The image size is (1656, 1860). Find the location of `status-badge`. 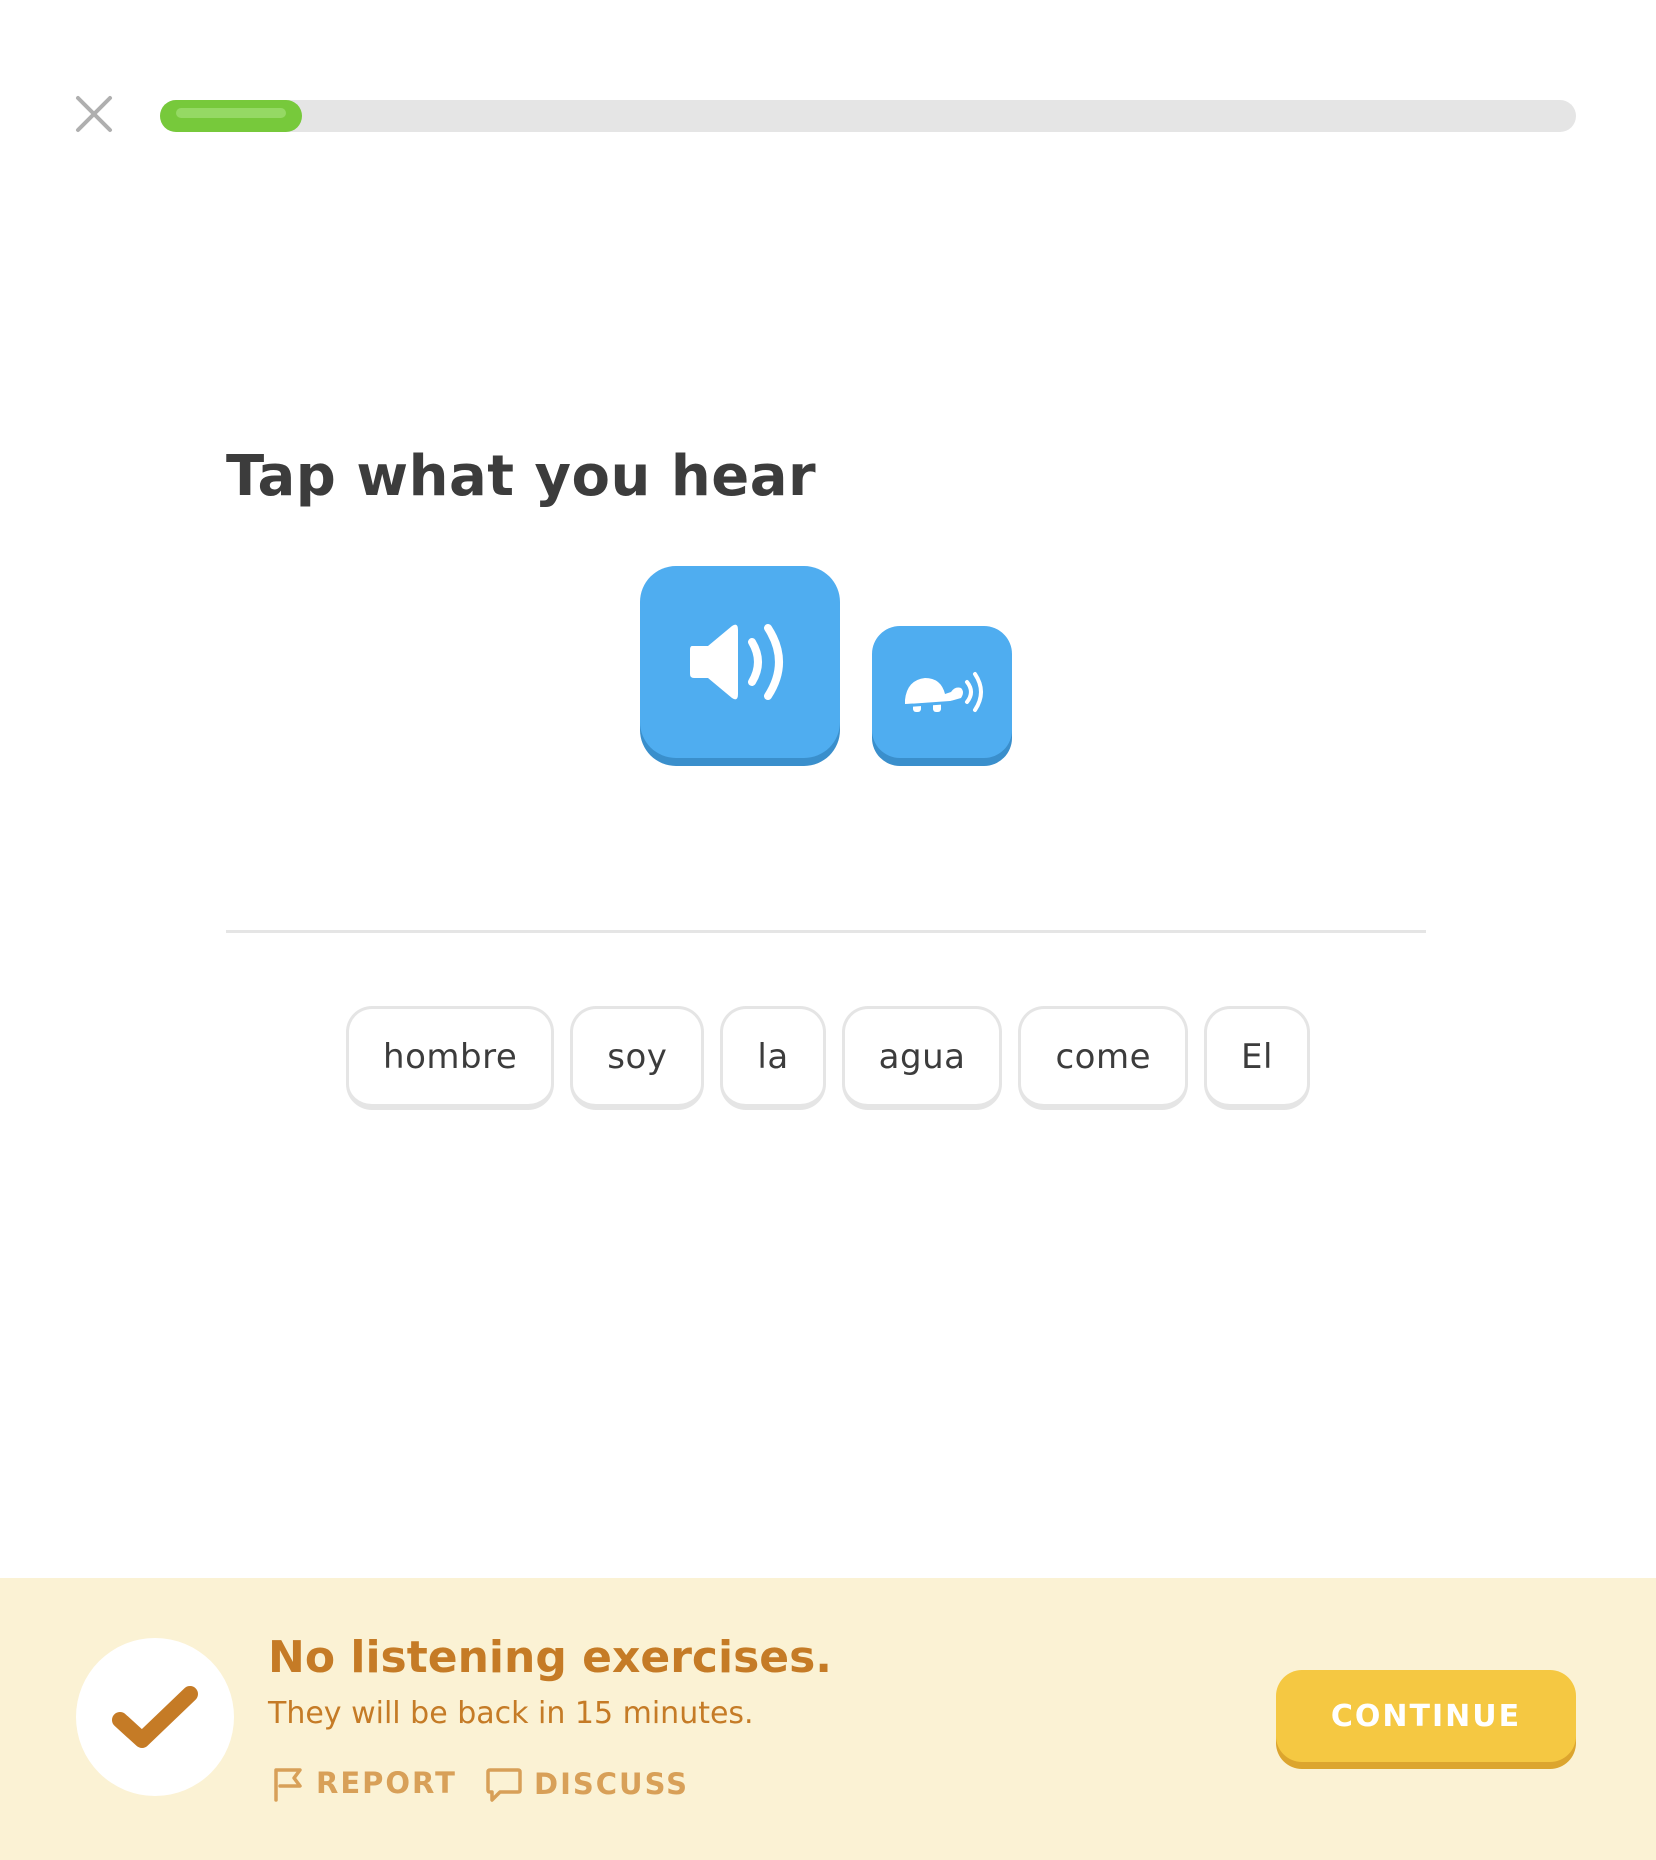

status-badge is located at coordinates (155, 1717).